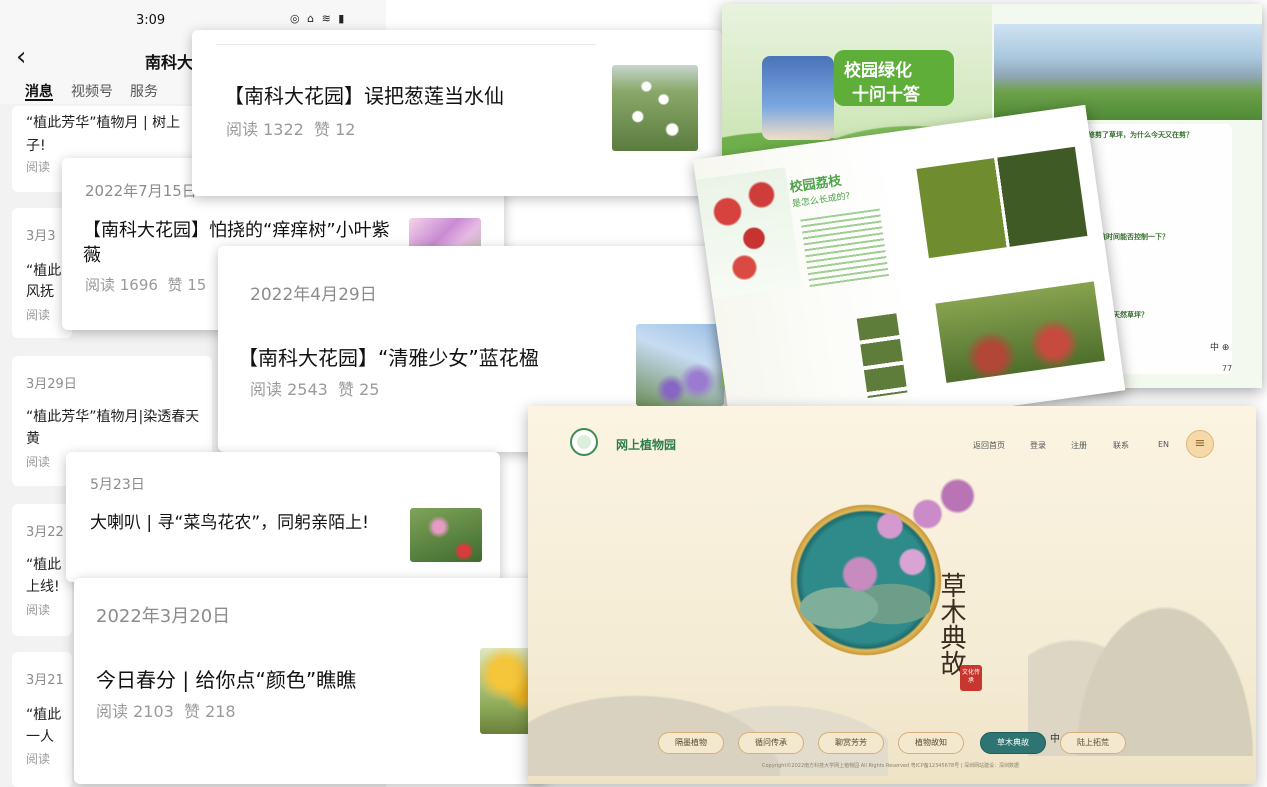 The image size is (1267, 787). Describe the element at coordinates (1093, 743) in the screenshot. I see `nav-button-6: 陆上拓荒` at that location.